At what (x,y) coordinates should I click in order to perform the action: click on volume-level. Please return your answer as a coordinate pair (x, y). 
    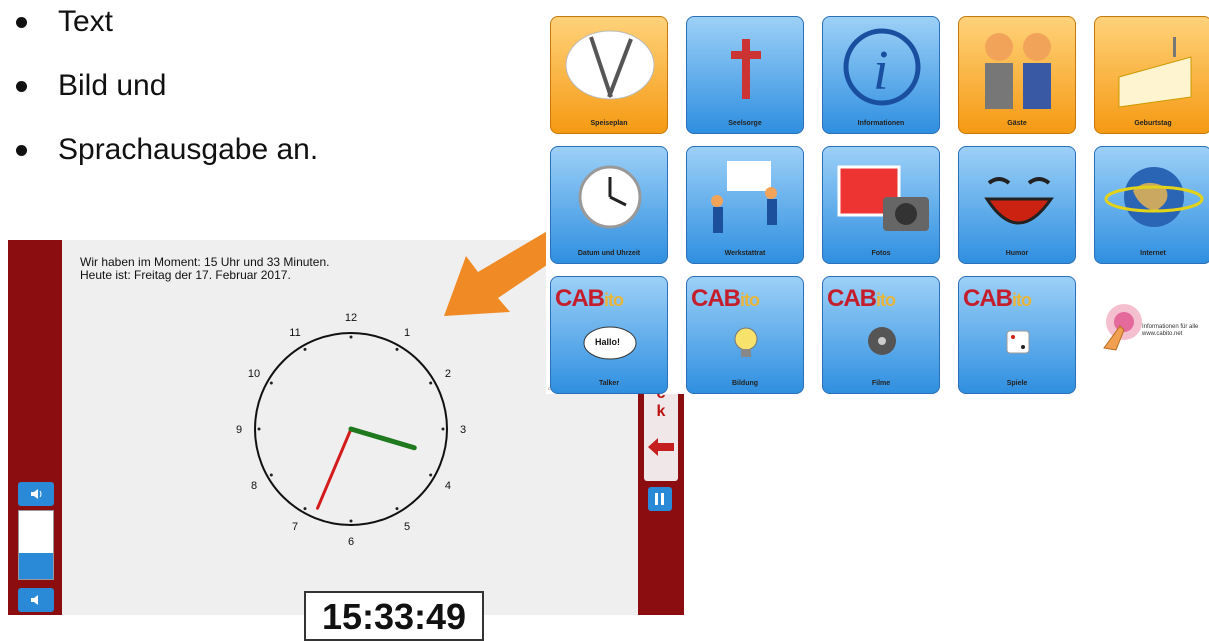
    Looking at the image, I should click on (36, 566).